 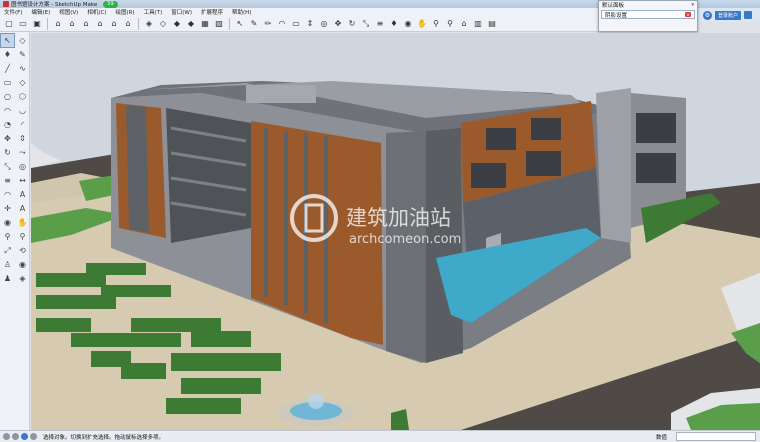 I want to click on zoom-extents-icon: ⤢, so click(x=7, y=250).